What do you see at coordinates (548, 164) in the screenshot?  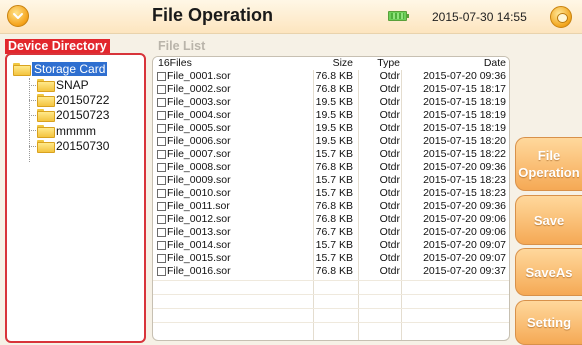 I see `file-operation-button: File Operation` at bounding box center [548, 164].